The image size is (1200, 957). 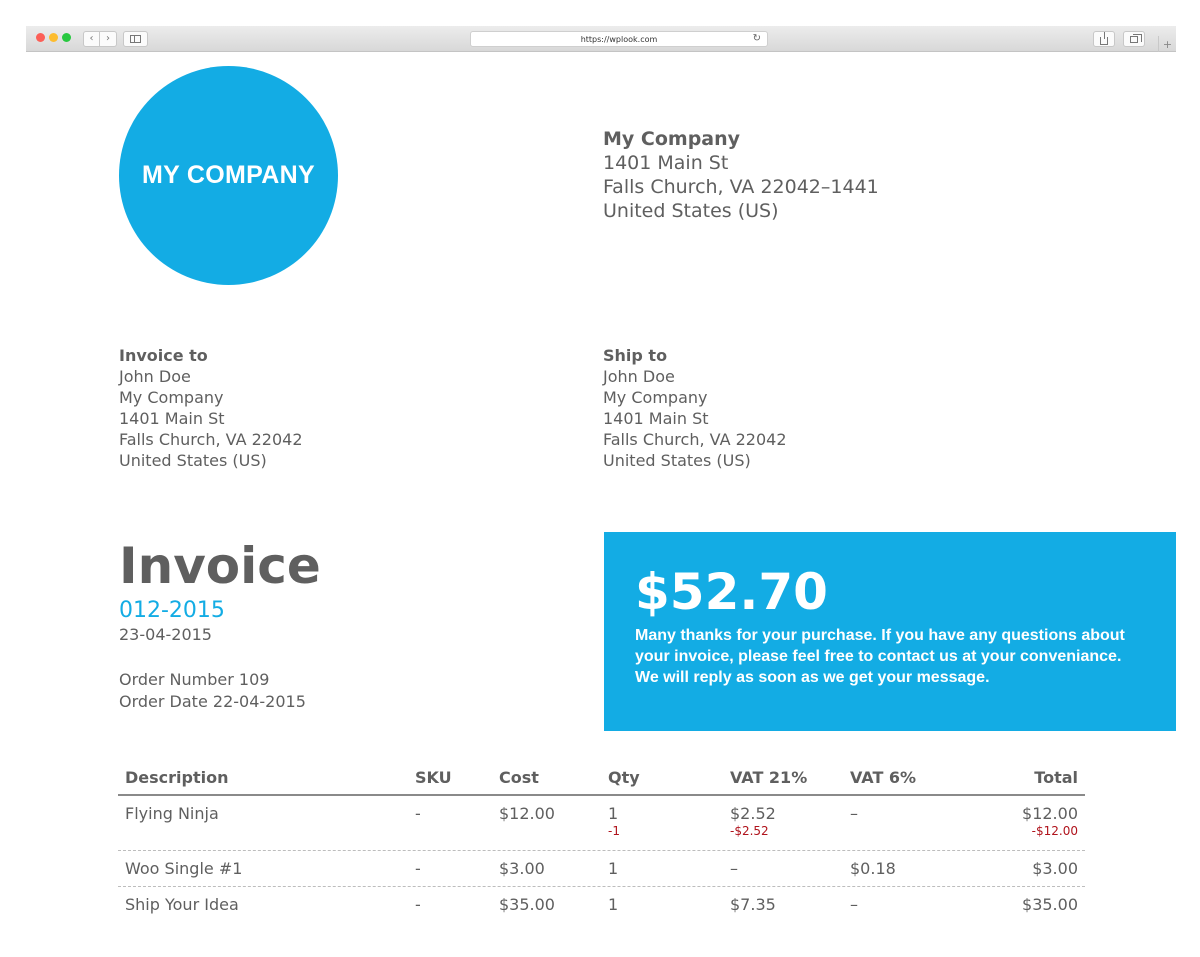 I want to click on sidebar-toggle-button, so click(x=135, y=39).